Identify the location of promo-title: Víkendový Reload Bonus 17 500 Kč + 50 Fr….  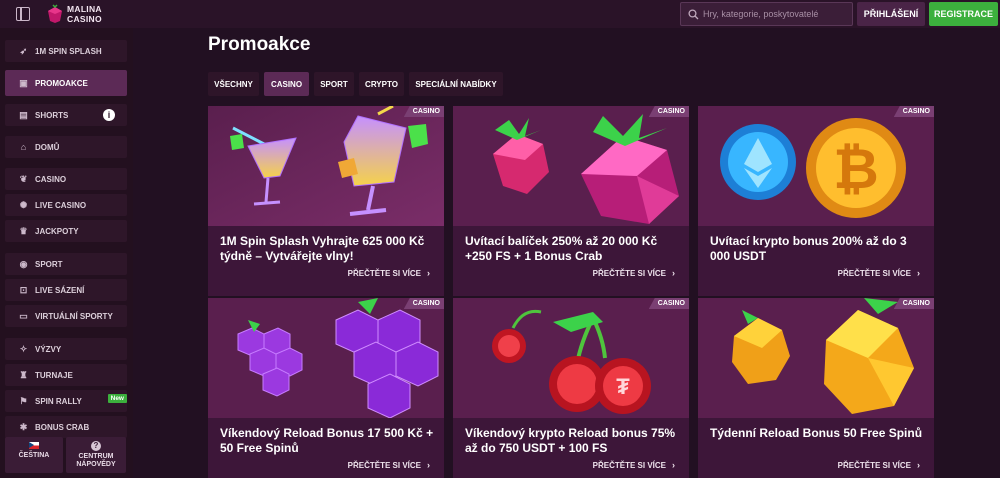
(327, 440).